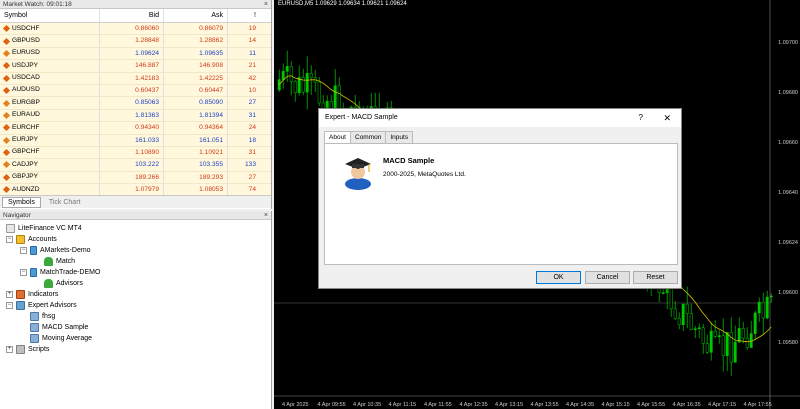 This screenshot has width=800, height=409. I want to click on time-tick-label: 4 Apr 16:35, so click(686, 405).